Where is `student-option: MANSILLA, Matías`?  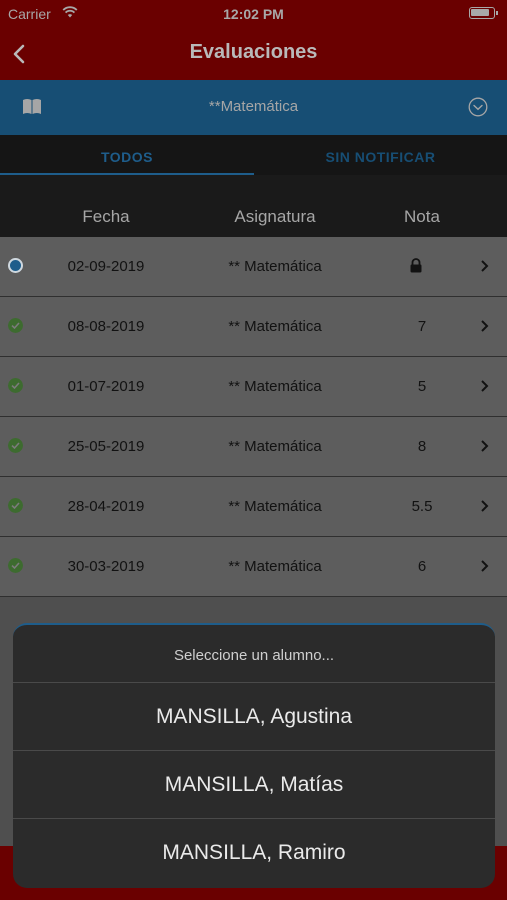
student-option: MANSILLA, Matías is located at coordinates (254, 785).